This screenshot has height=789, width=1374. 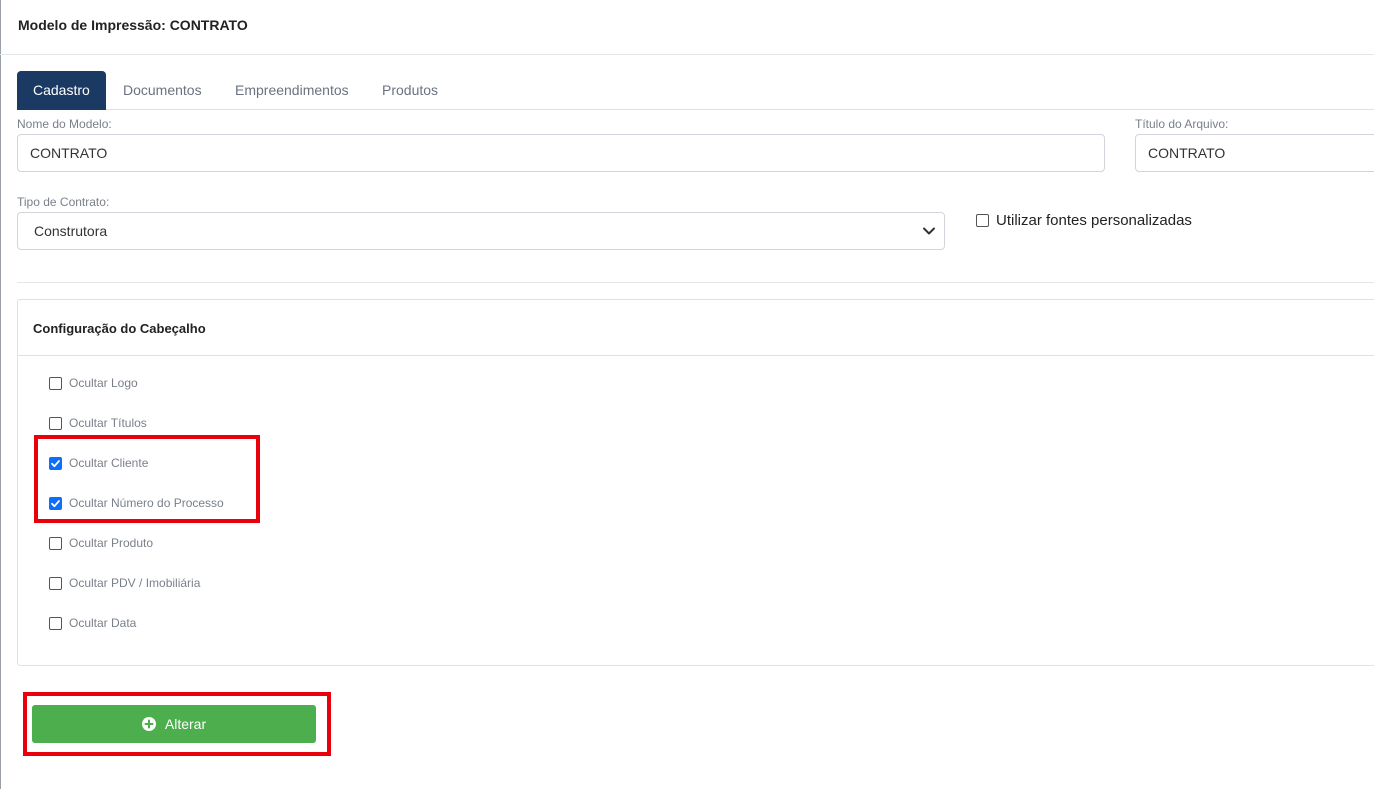 What do you see at coordinates (0, 394) in the screenshot?
I see `window-edge` at bounding box center [0, 394].